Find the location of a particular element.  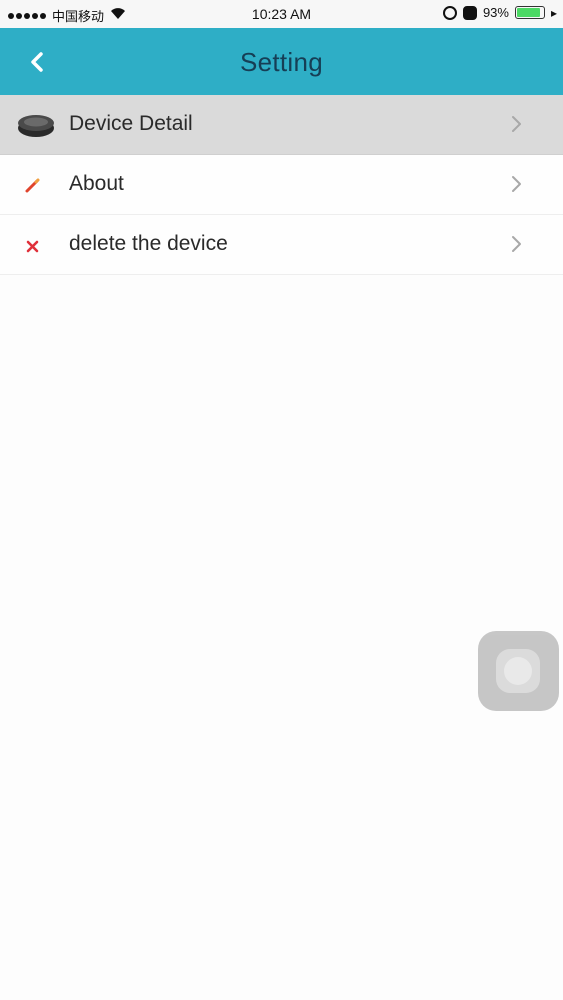

status-bar: 中国移动 10:23 AM 93% ▸ is located at coordinates (281, 14).